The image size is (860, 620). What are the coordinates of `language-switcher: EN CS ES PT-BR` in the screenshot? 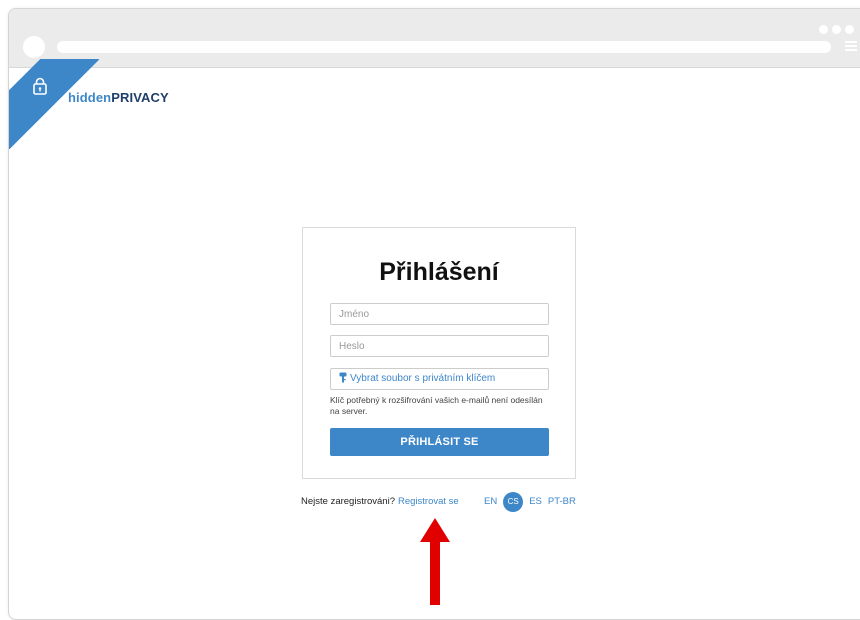 It's located at (533, 502).